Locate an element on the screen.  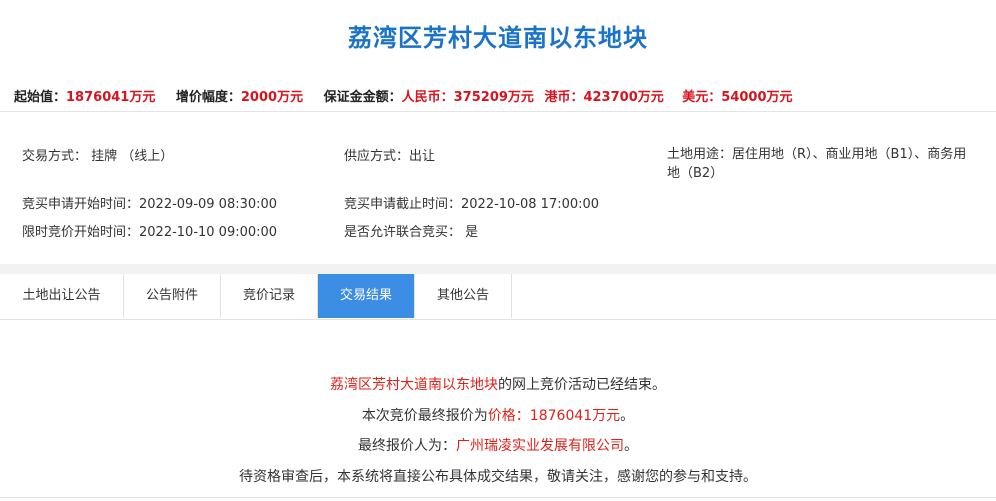
apply-end-time: 竞买申请截止时间：2022-10-08 17:00:00 is located at coordinates (472, 204).